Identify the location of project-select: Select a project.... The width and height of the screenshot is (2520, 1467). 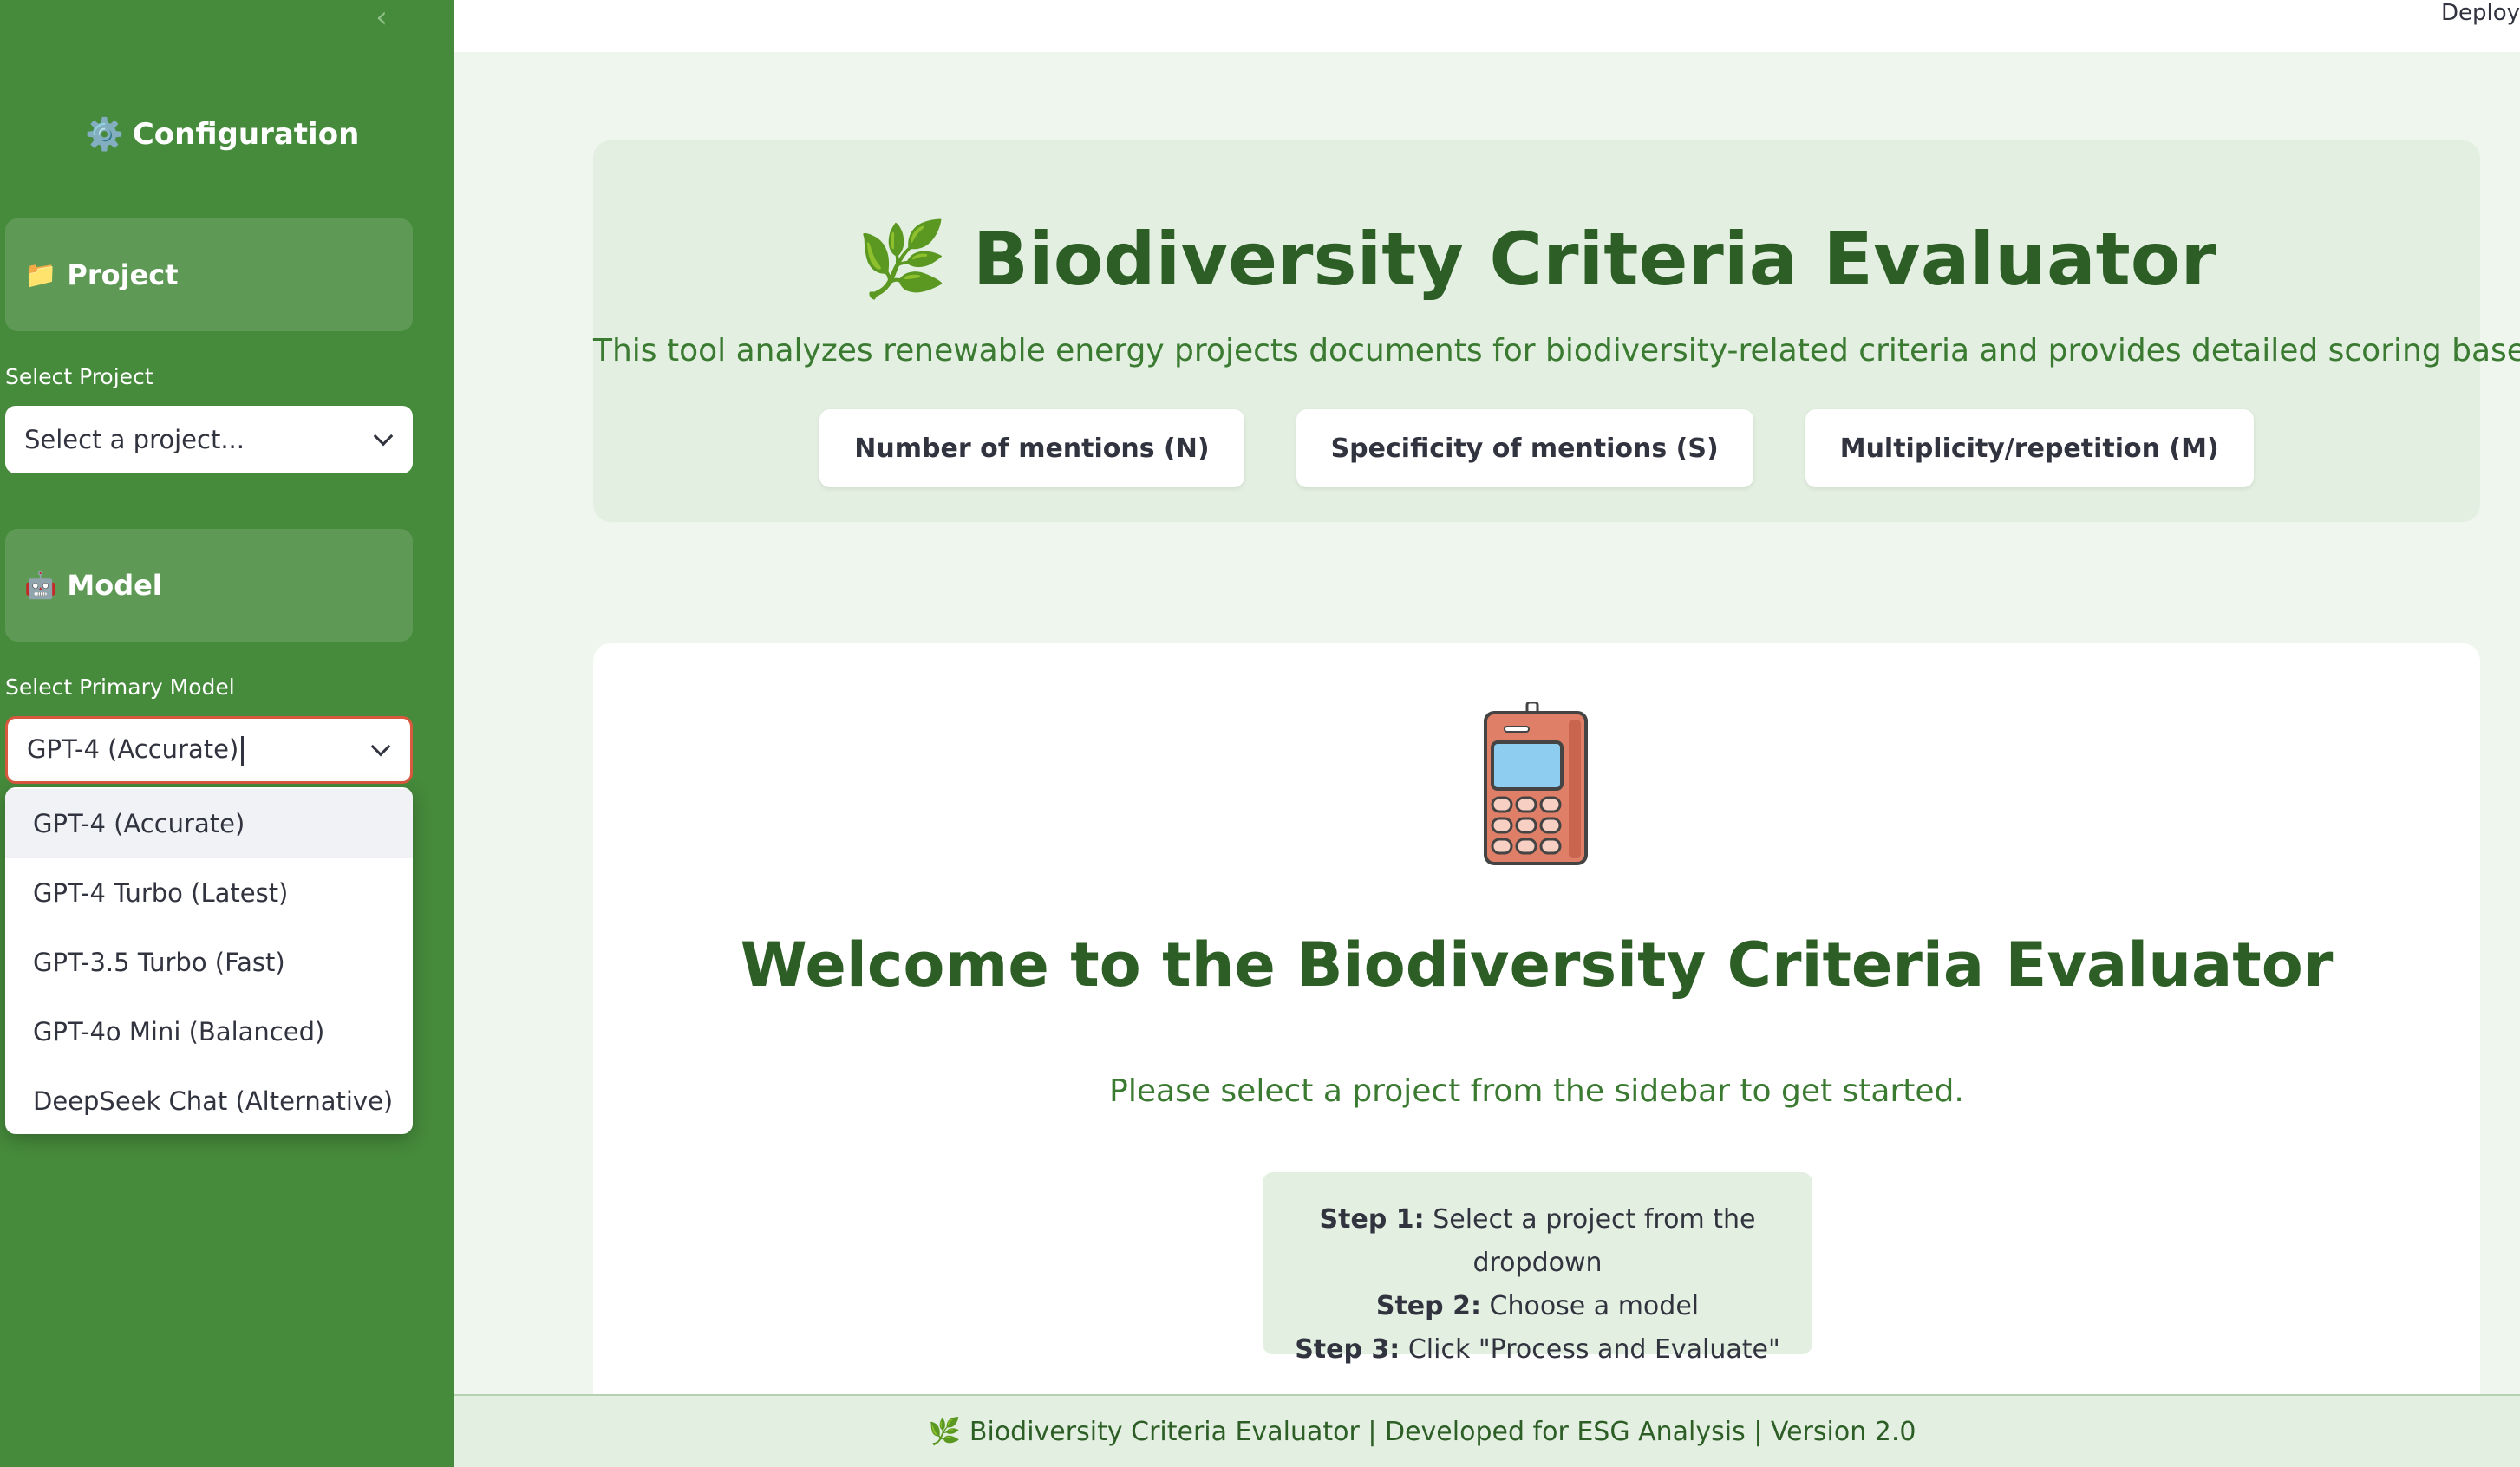
(209, 439).